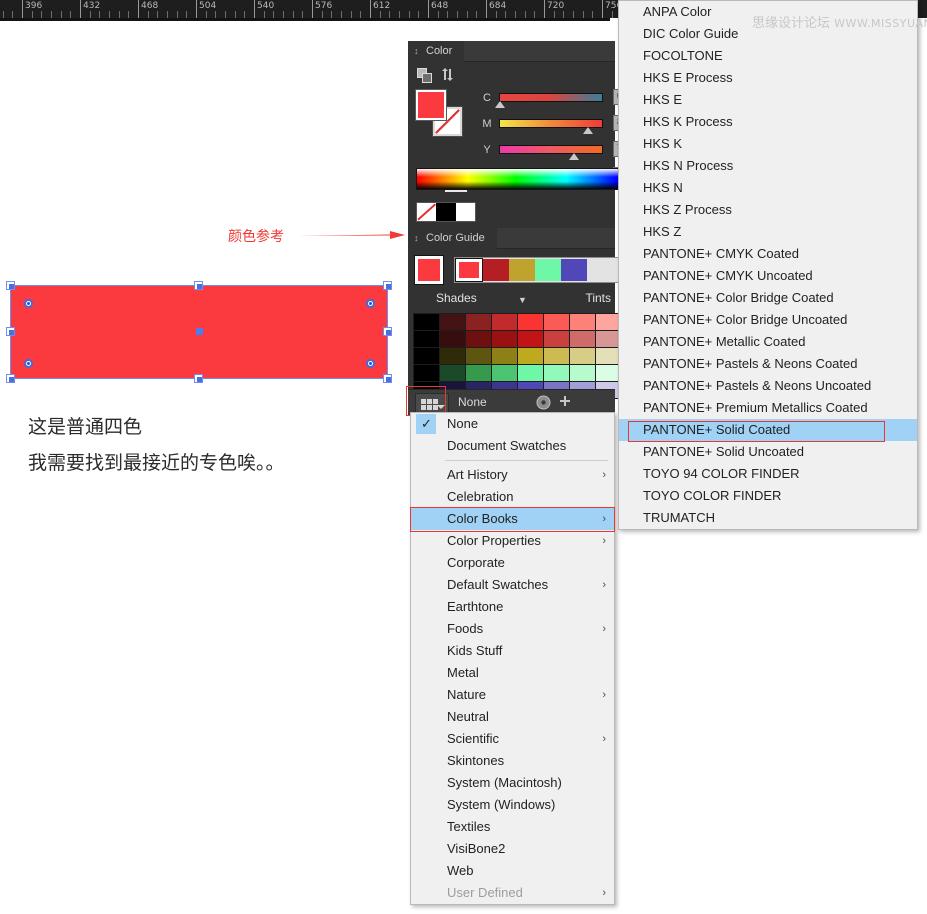 This screenshot has width=927, height=914. Describe the element at coordinates (28, 303) in the screenshot. I see `path-anchor-top-left` at that location.